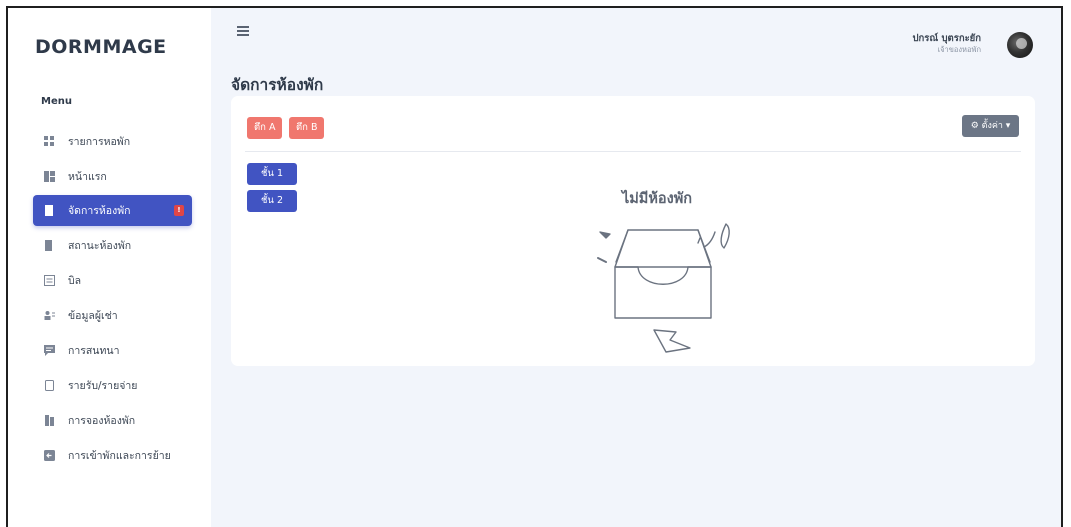 The image size is (1071, 527). I want to click on sidebar-item-dorm-list: รายการหอพัก, so click(112, 141).